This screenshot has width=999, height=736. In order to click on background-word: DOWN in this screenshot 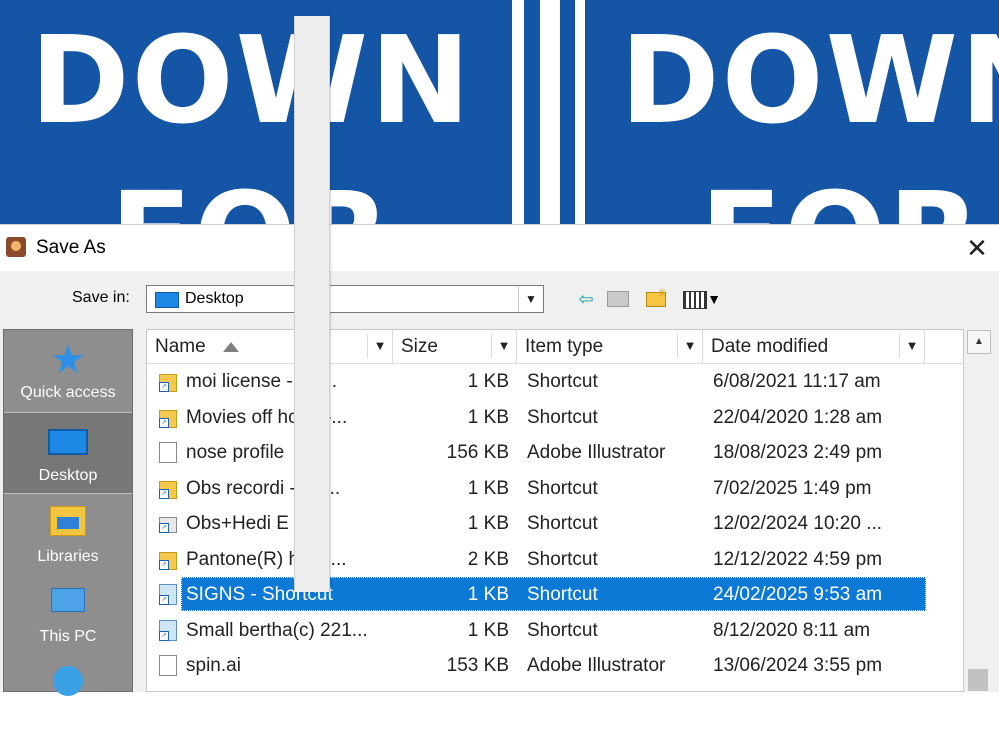, I will do `click(809, 81)`.